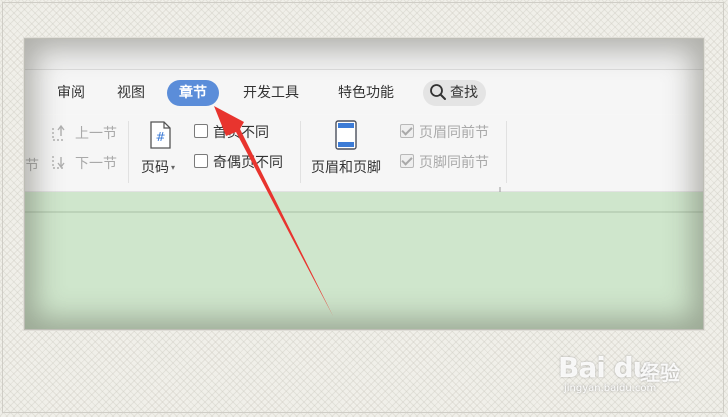 The image size is (728, 417). I want to click on watermark-title: 经验, so click(660, 373).